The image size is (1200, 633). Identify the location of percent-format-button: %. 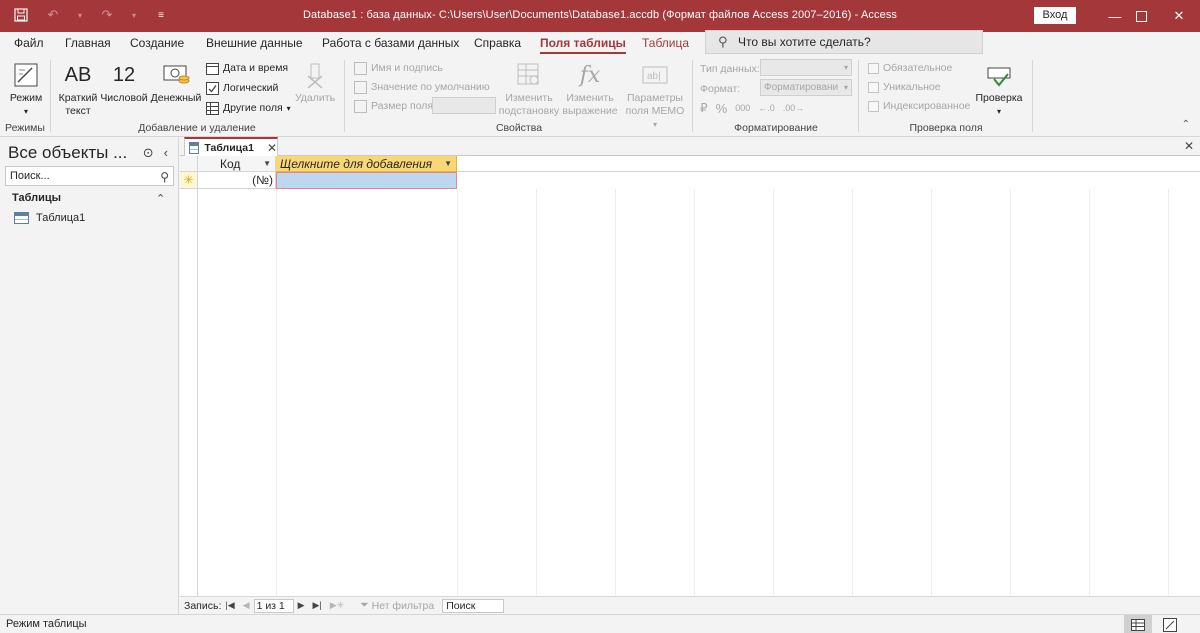
(722, 108).